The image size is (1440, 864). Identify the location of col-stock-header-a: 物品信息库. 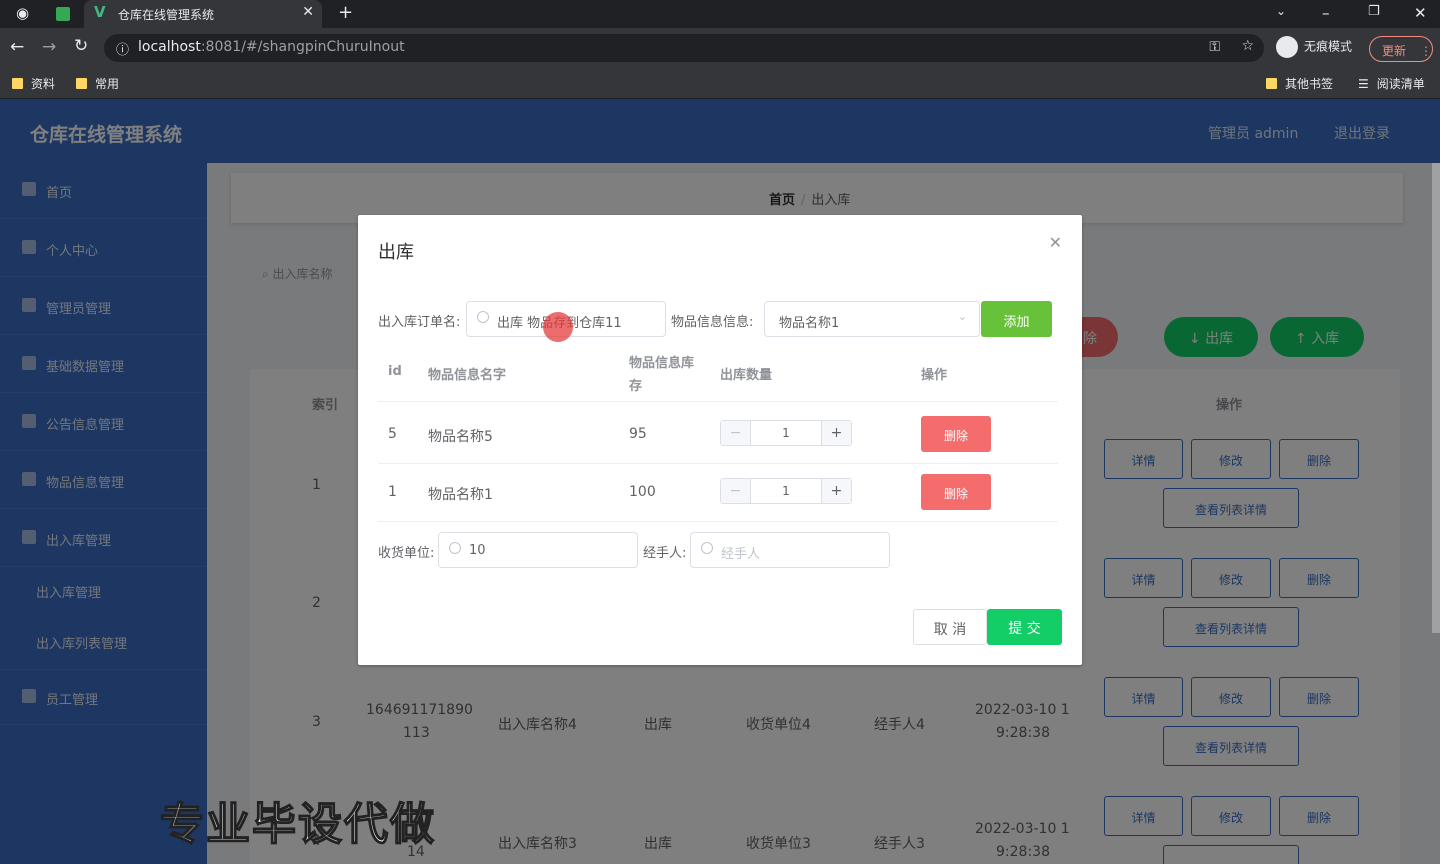
(662, 363).